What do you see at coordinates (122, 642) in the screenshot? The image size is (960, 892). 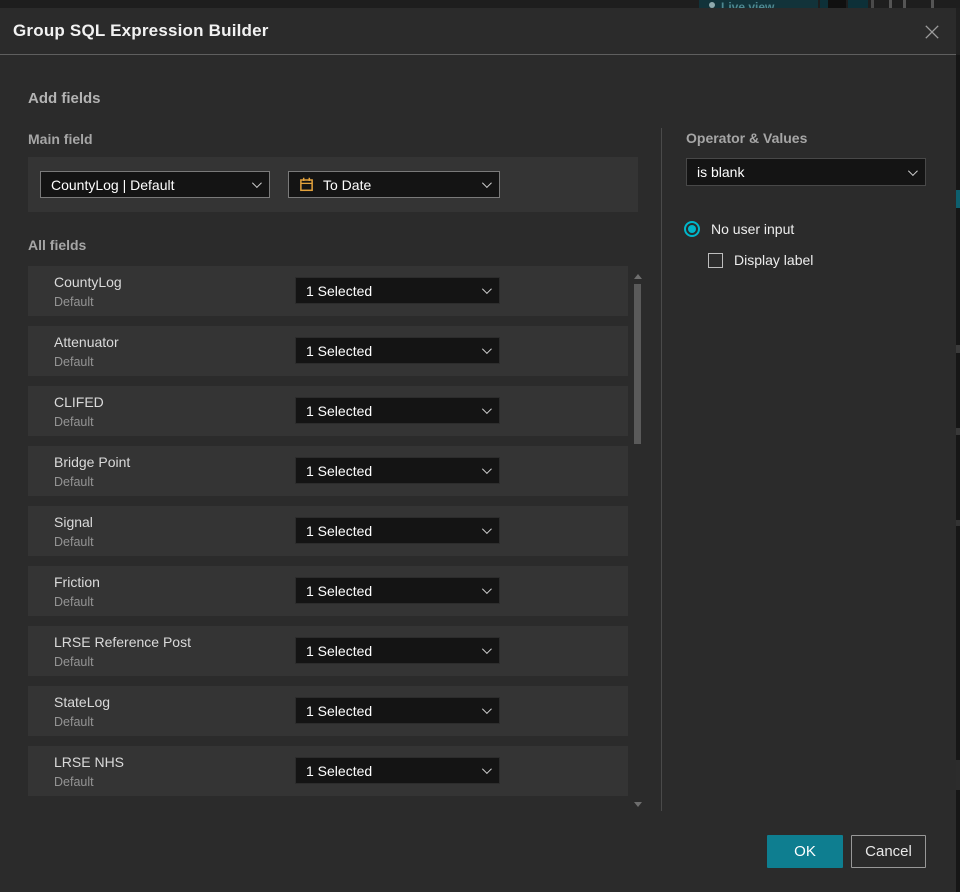 I see `field-name: LRSE Reference Post` at bounding box center [122, 642].